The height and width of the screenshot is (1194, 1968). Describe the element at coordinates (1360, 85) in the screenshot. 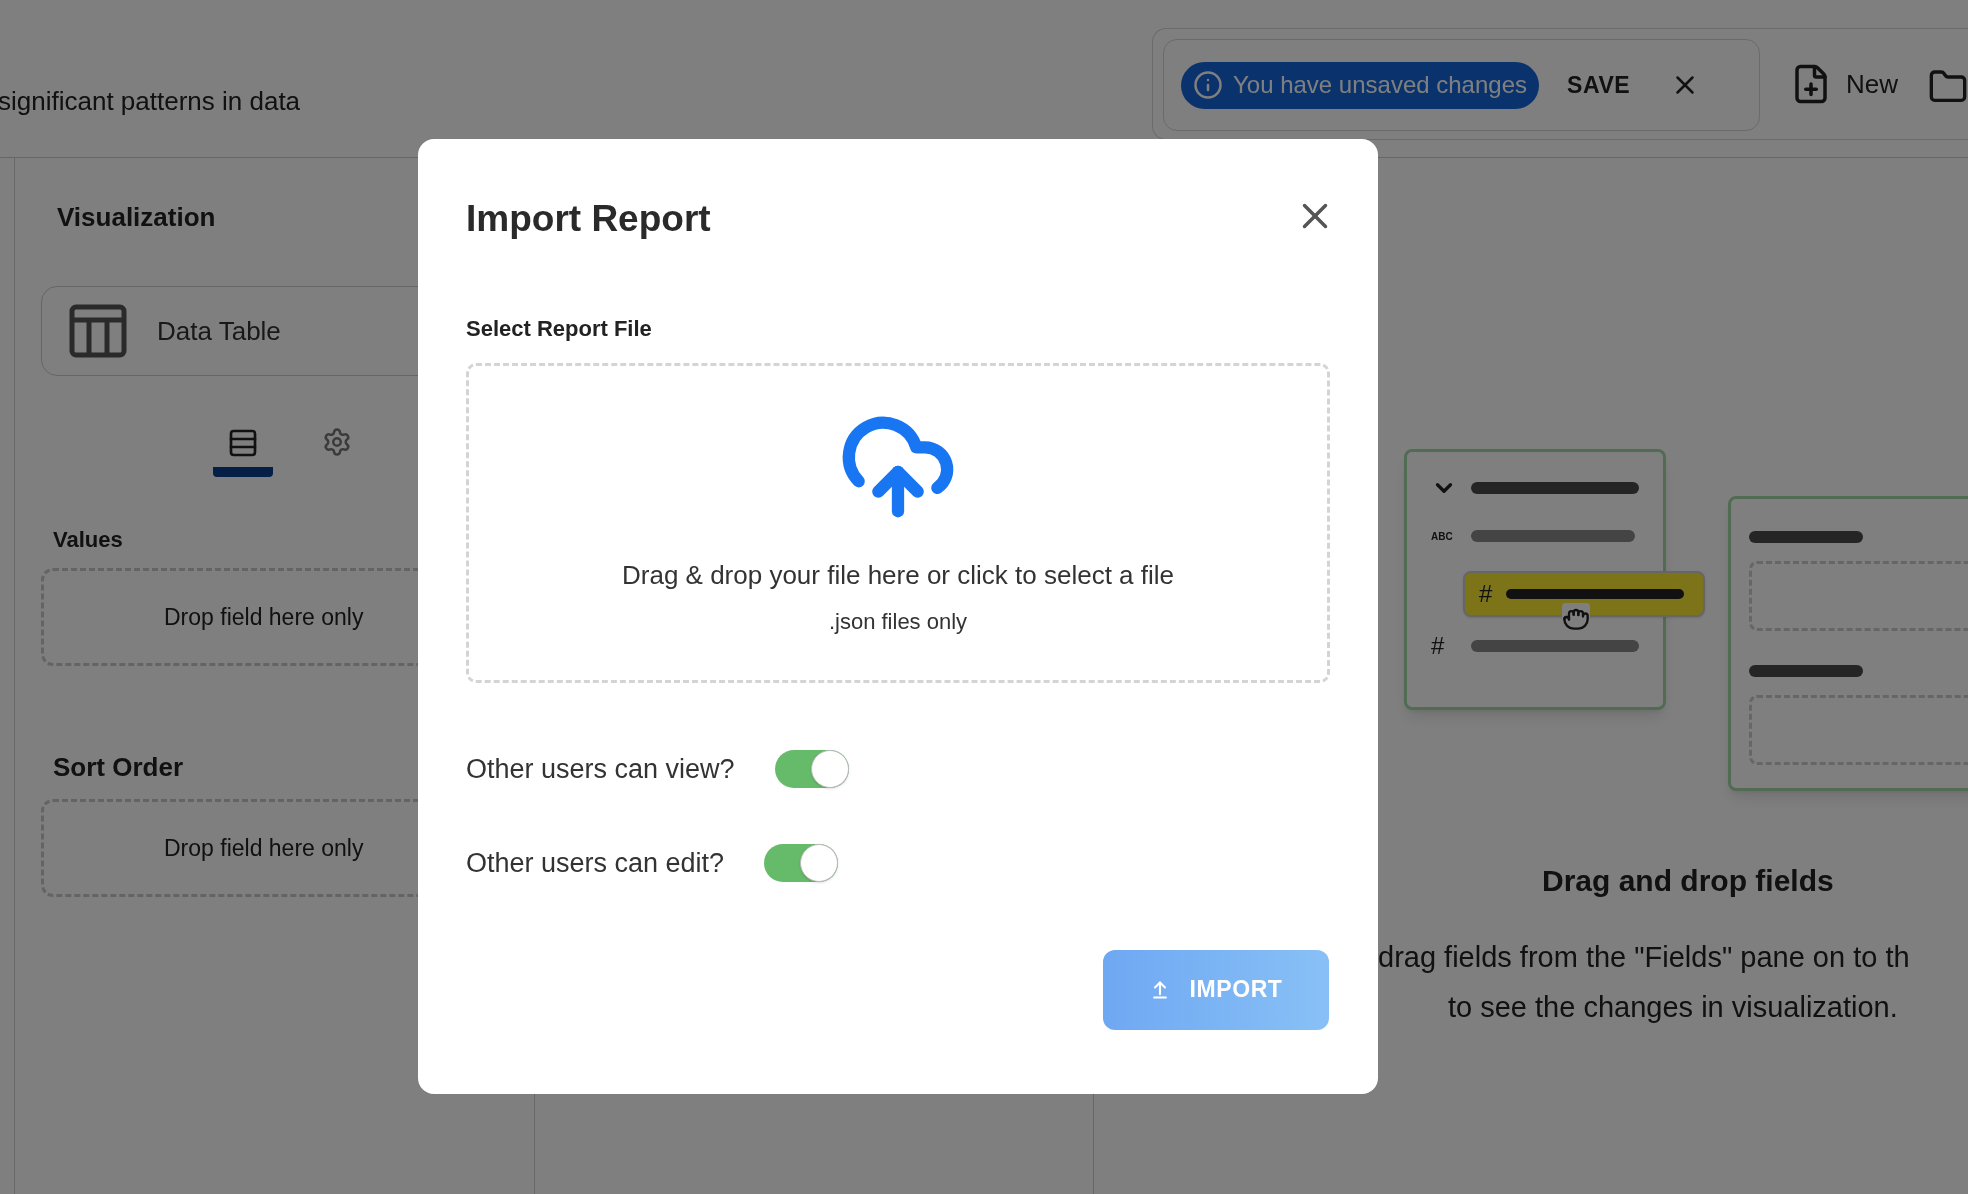

I see `unsaved-changes-badge: You have unsaved changes` at that location.